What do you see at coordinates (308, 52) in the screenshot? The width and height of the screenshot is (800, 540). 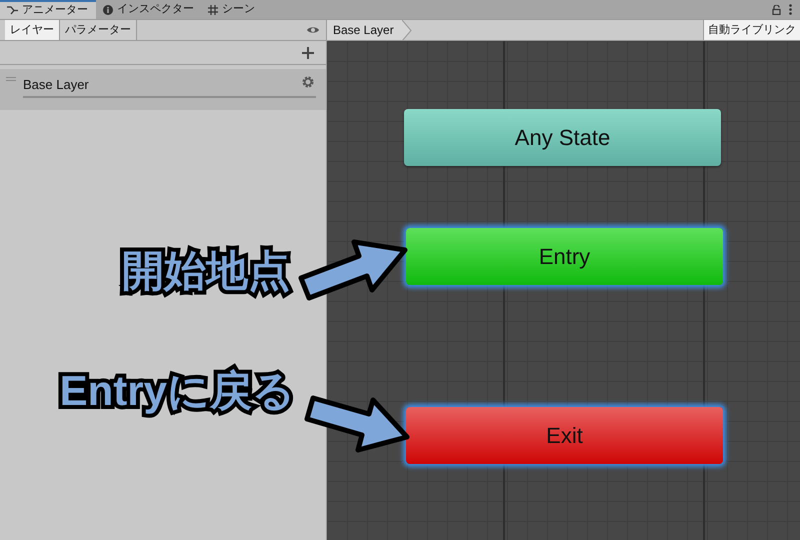 I see `add-icon` at bounding box center [308, 52].